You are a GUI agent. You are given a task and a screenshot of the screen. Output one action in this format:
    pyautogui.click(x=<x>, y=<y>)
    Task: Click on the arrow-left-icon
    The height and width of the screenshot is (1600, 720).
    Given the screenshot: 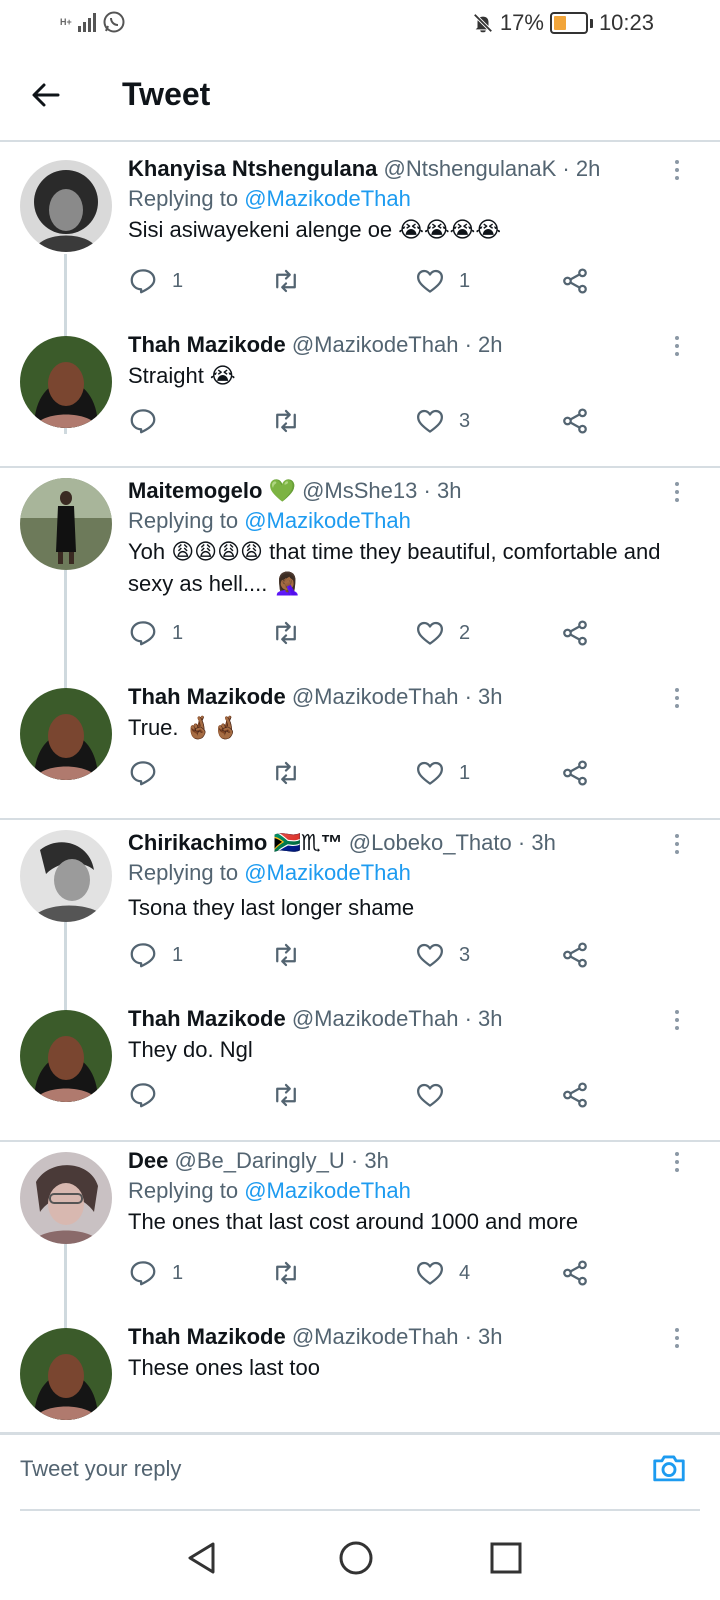 What is the action you would take?
    pyautogui.click(x=46, y=95)
    